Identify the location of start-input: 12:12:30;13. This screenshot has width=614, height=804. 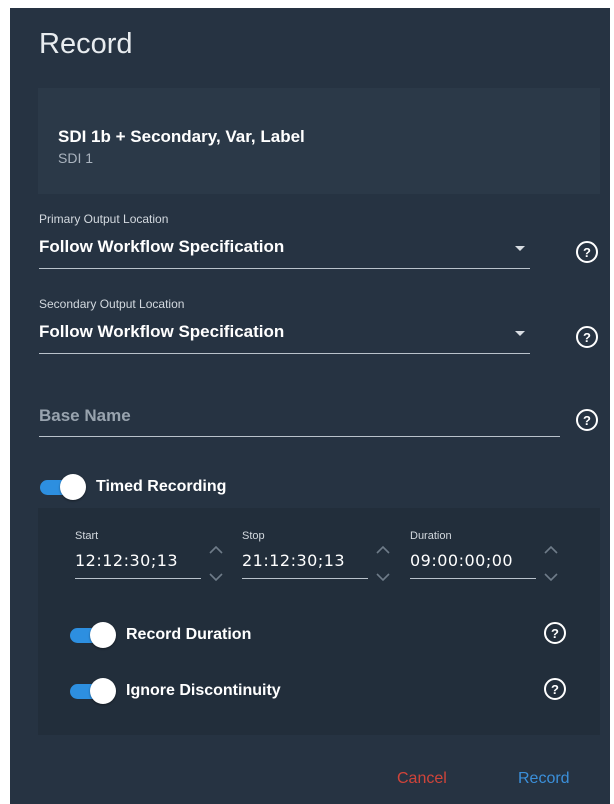
(126, 560).